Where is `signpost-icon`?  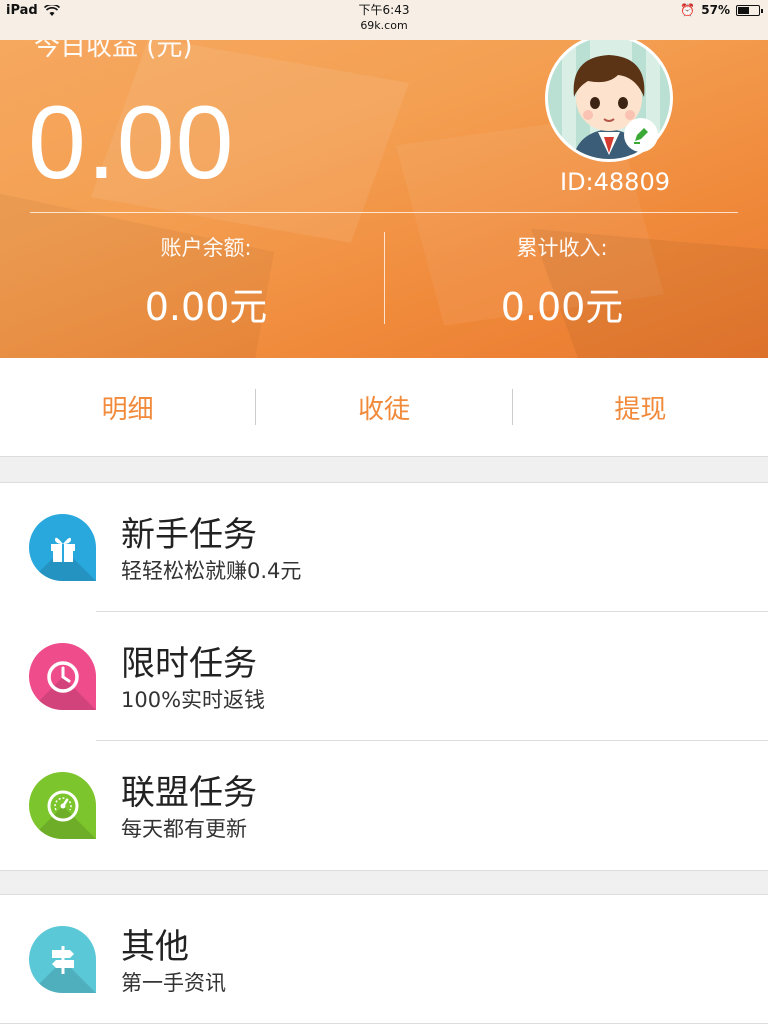 signpost-icon is located at coordinates (62, 959).